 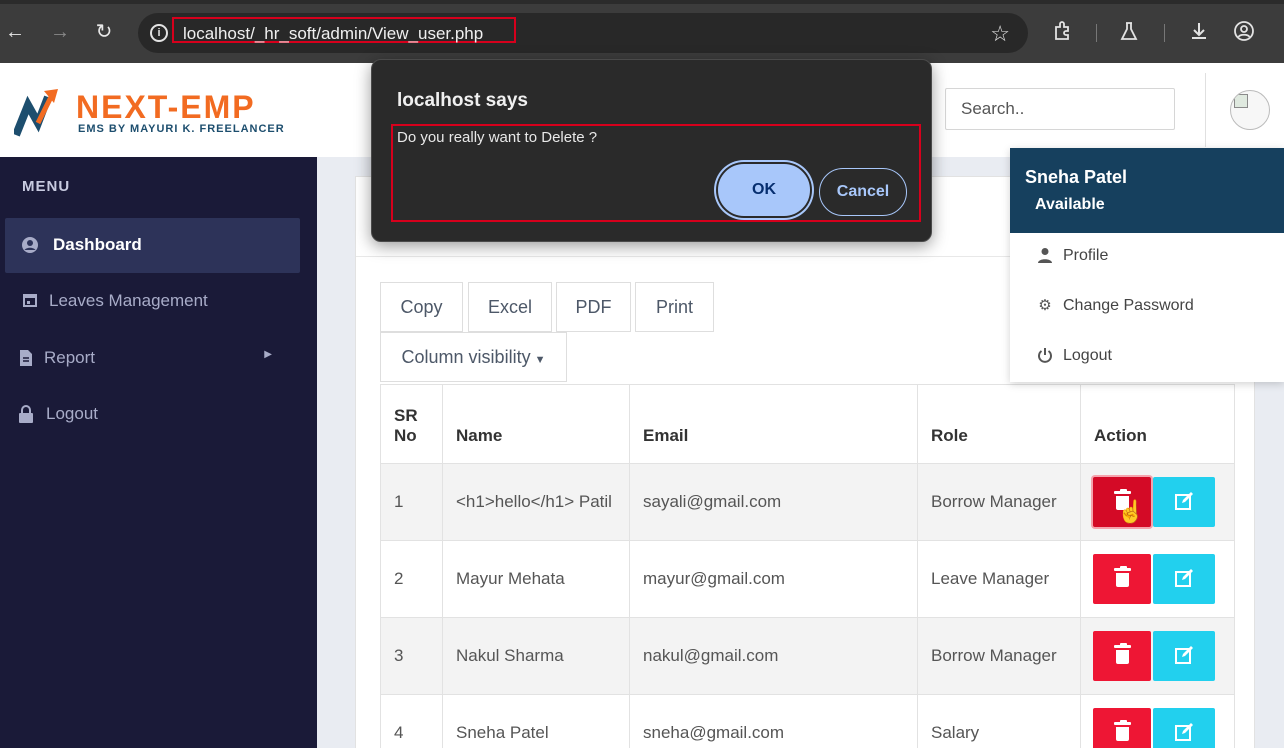 I want to click on cell-name: <h1>hello</h1> Patil, so click(x=536, y=502).